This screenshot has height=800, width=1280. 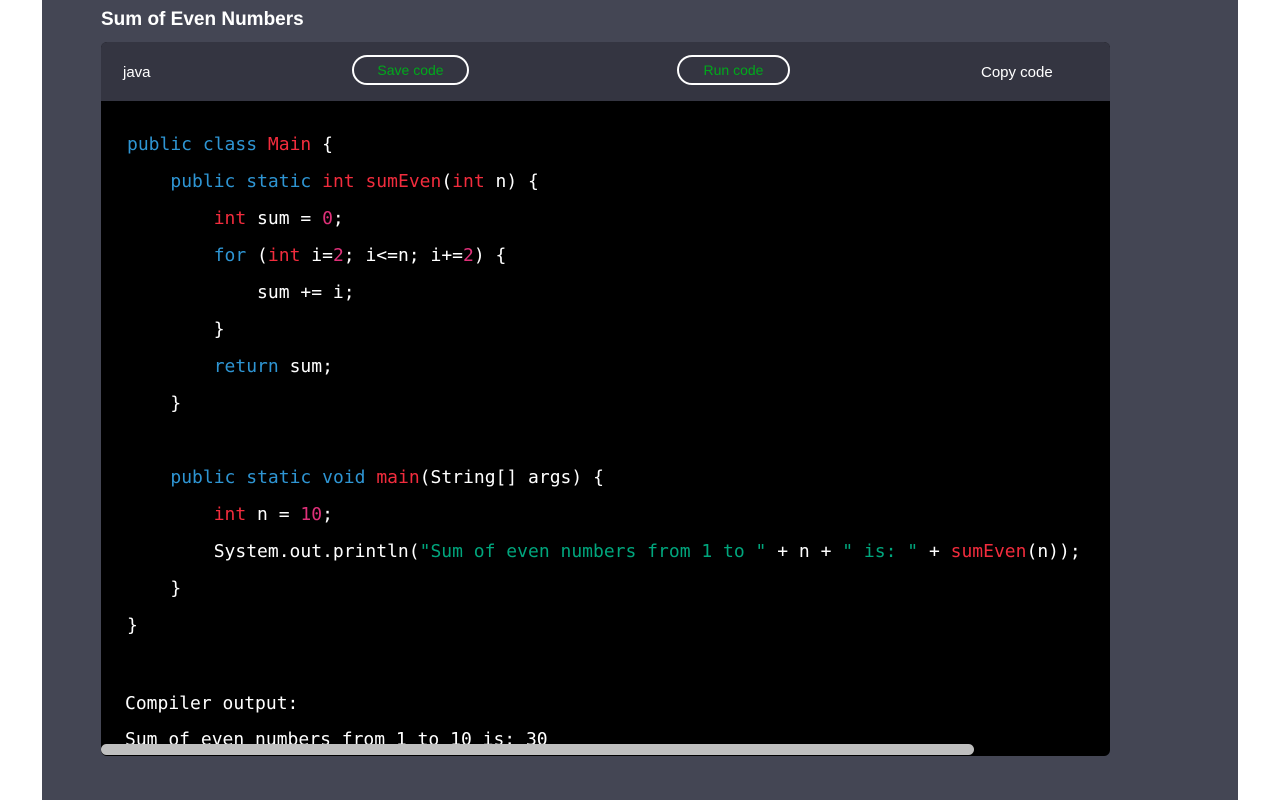 What do you see at coordinates (212, 703) in the screenshot?
I see `compiler-output-label: Compiler output:` at bounding box center [212, 703].